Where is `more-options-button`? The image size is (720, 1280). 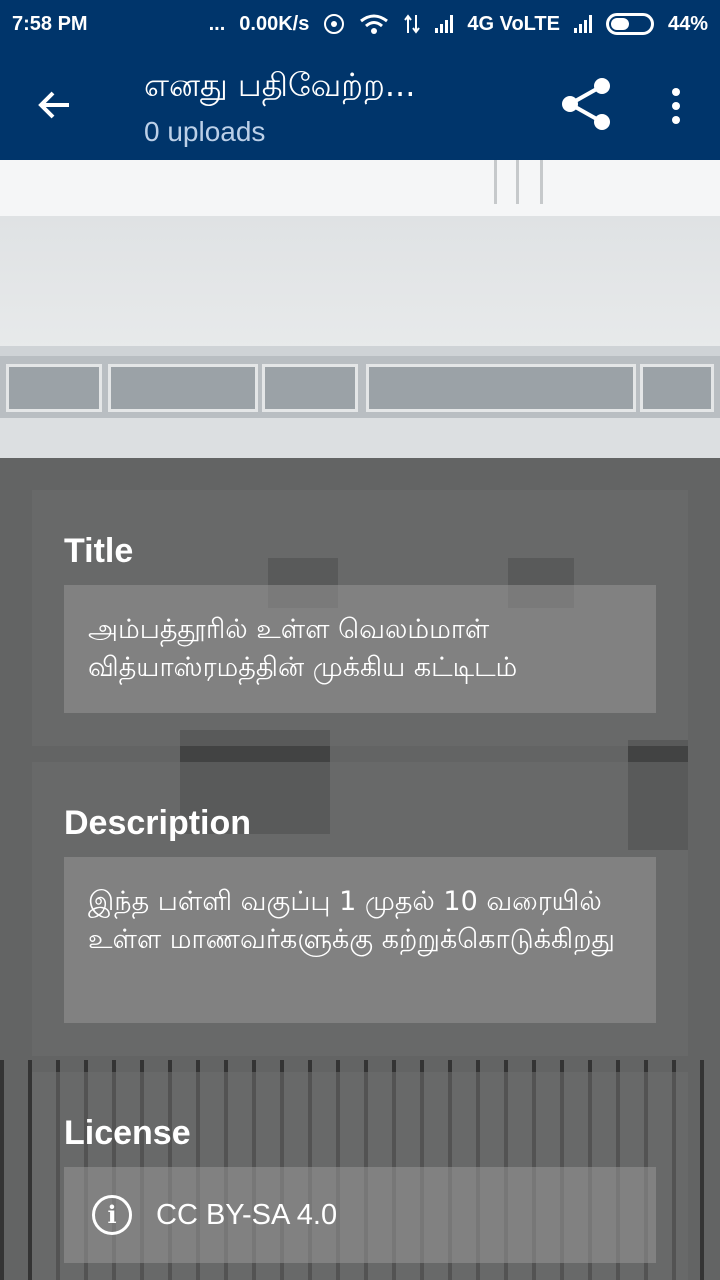
more-options-button is located at coordinates (676, 106).